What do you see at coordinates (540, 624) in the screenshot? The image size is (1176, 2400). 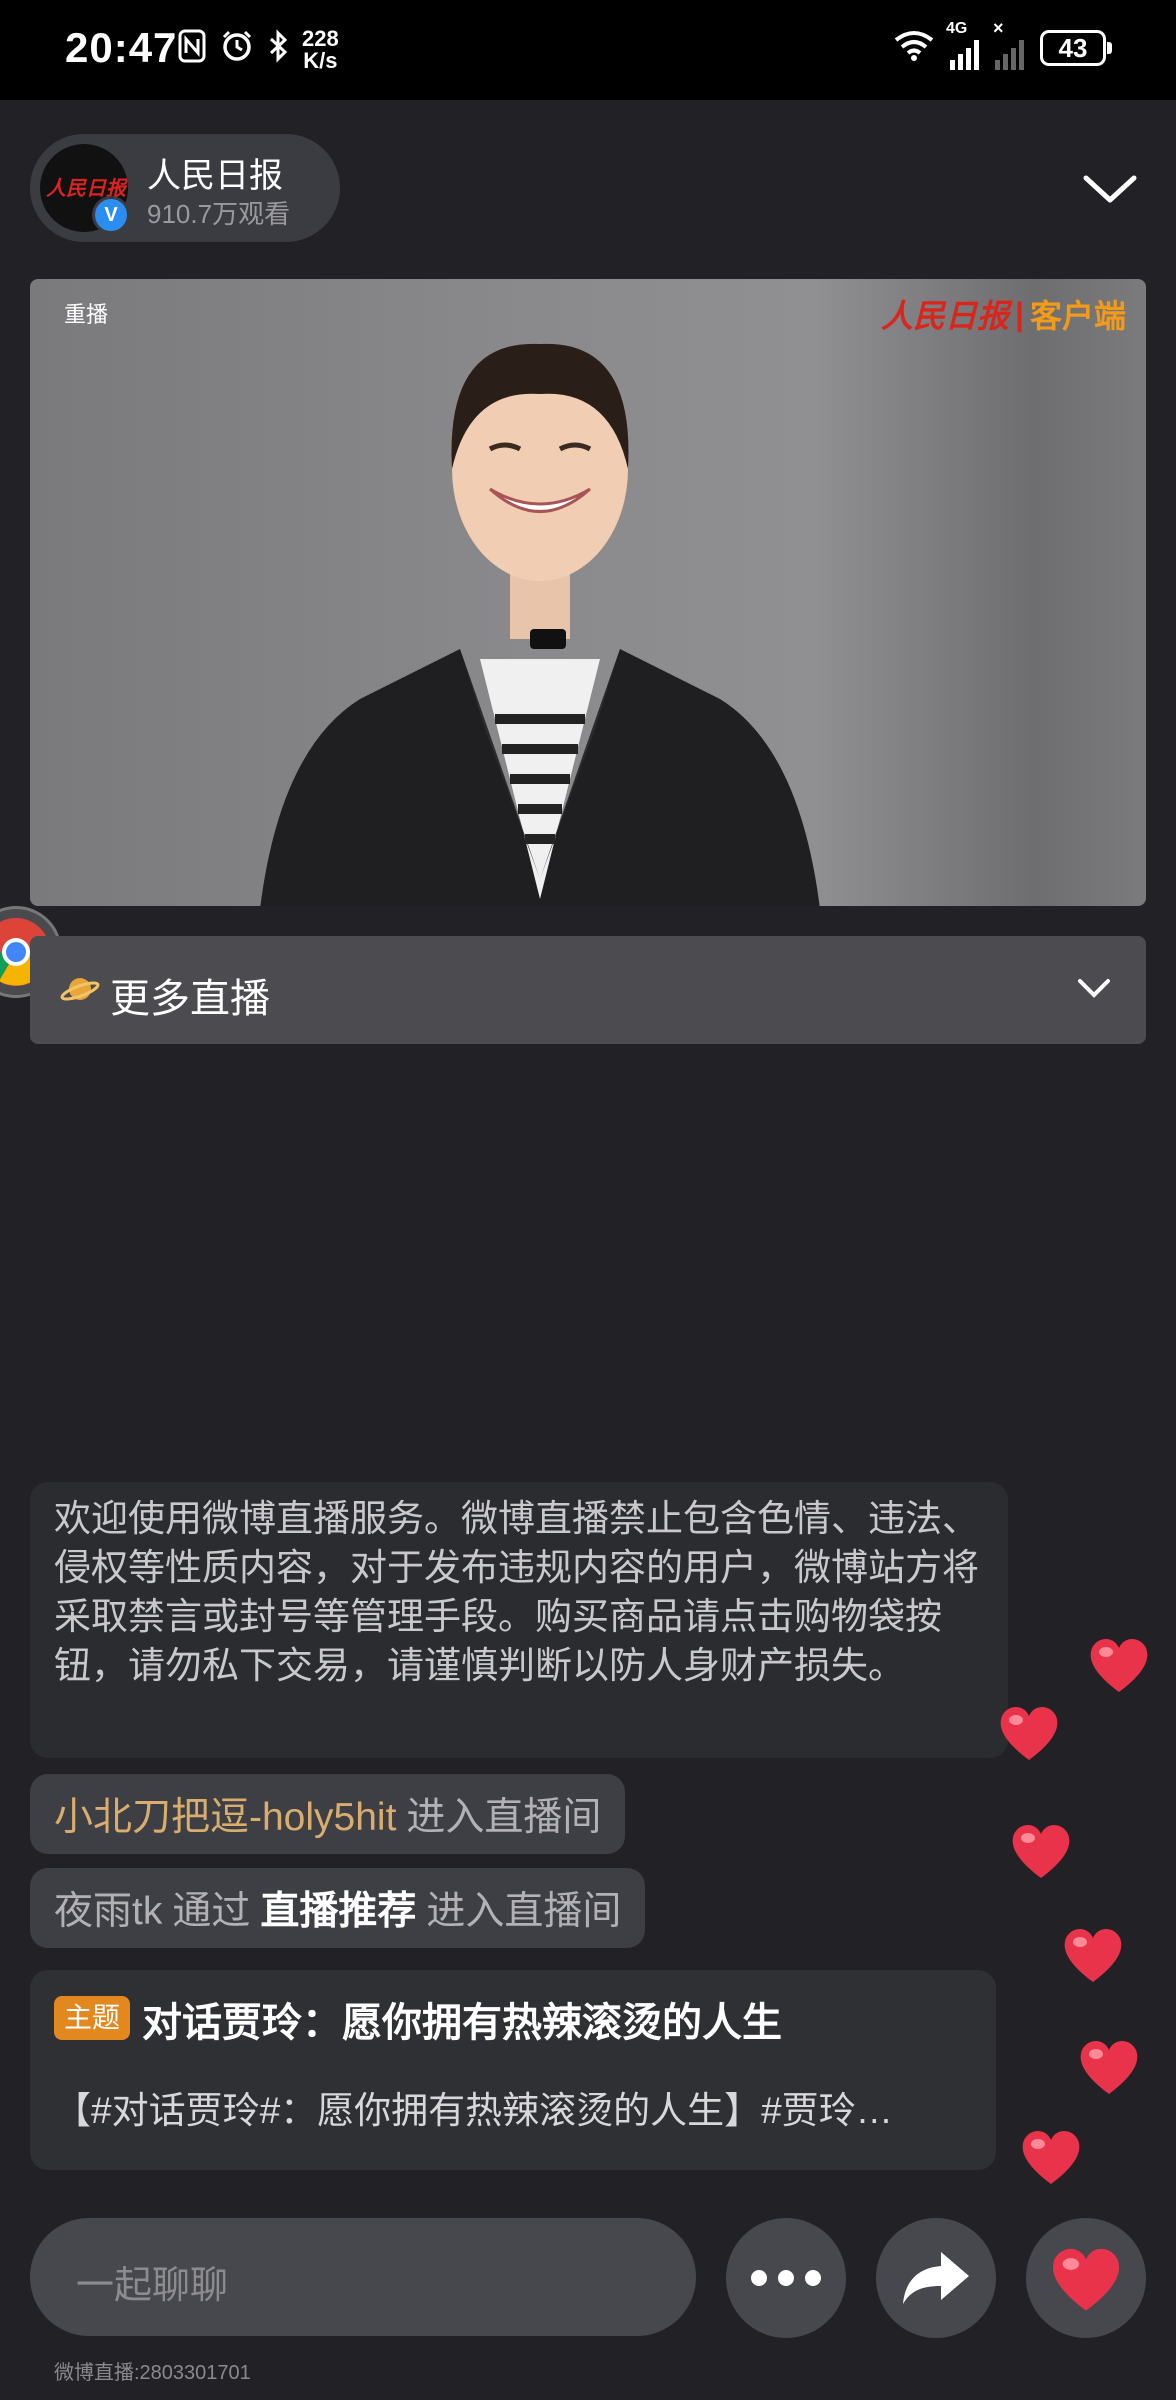 I see `video-frame-image` at bounding box center [540, 624].